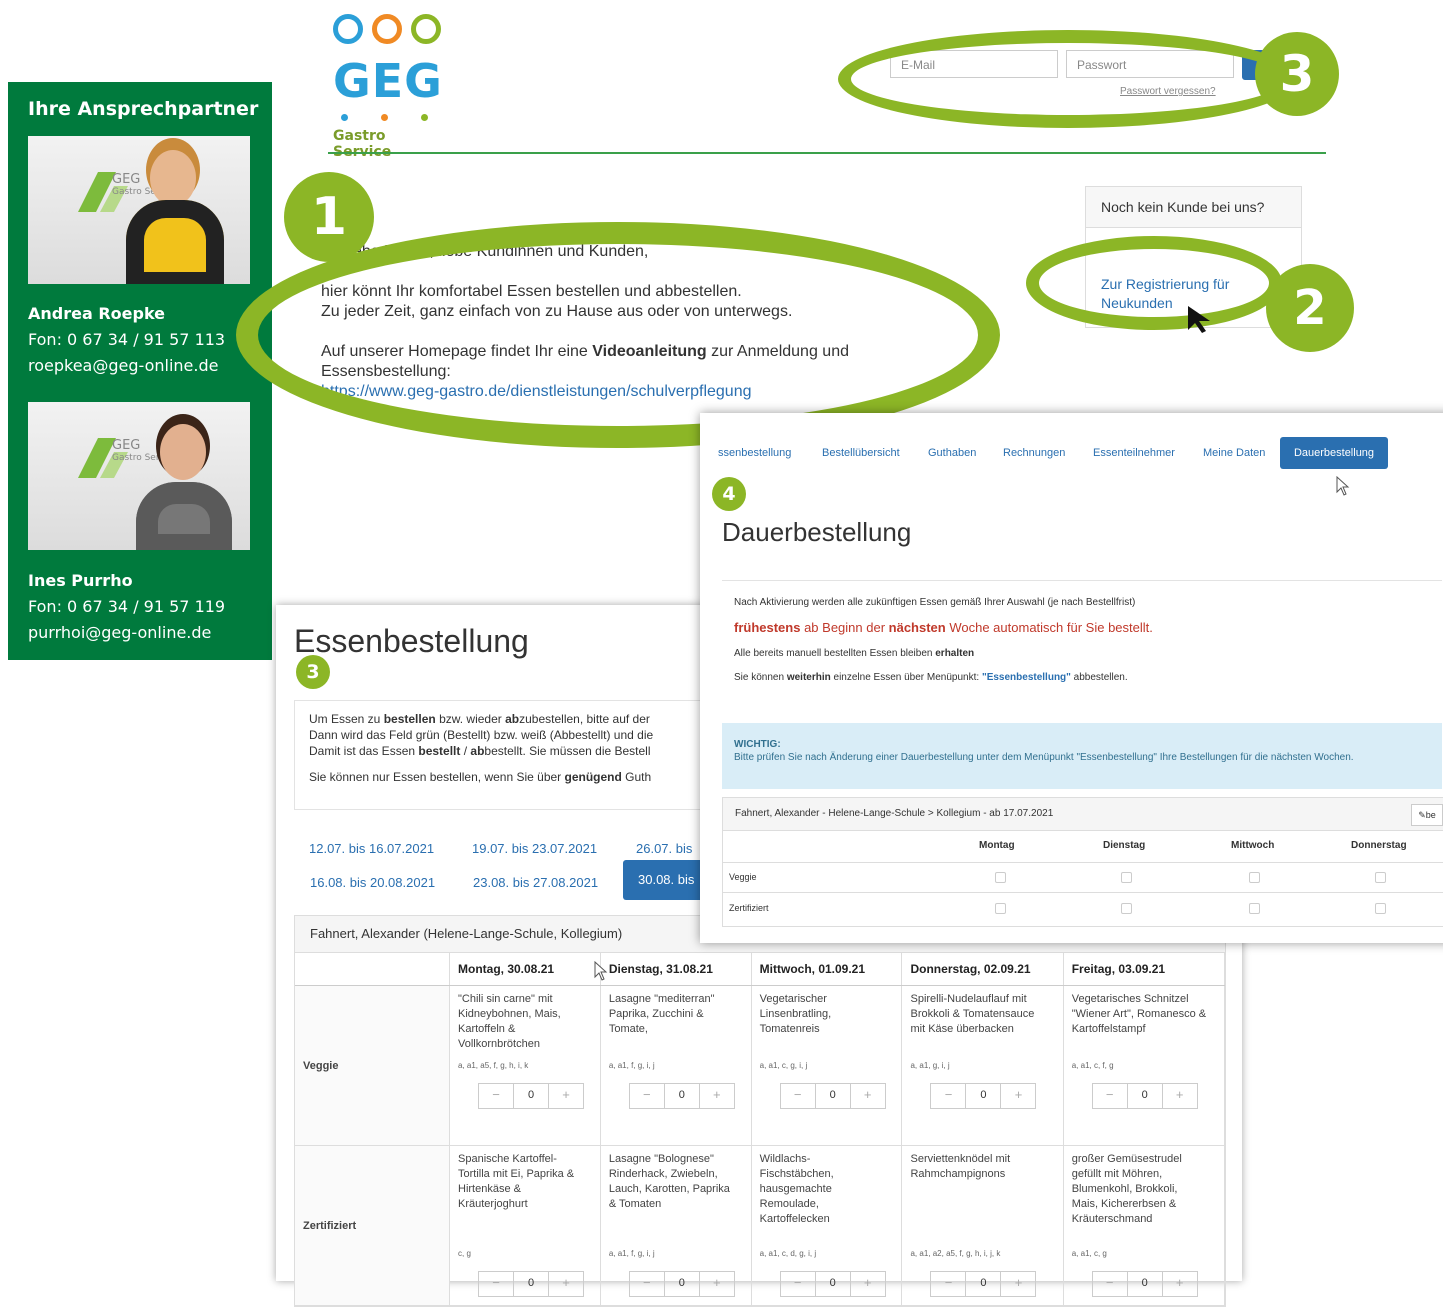 The image size is (1443, 1307). I want to click on week-link: 16.08. bis 20.08.2021, so click(372, 882).